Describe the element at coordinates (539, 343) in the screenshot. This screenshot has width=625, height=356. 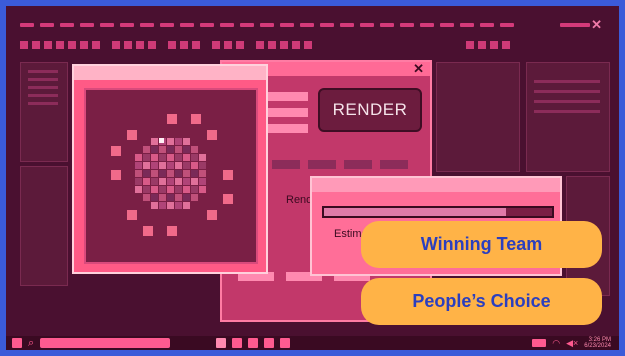
I see `battery-icon` at that location.